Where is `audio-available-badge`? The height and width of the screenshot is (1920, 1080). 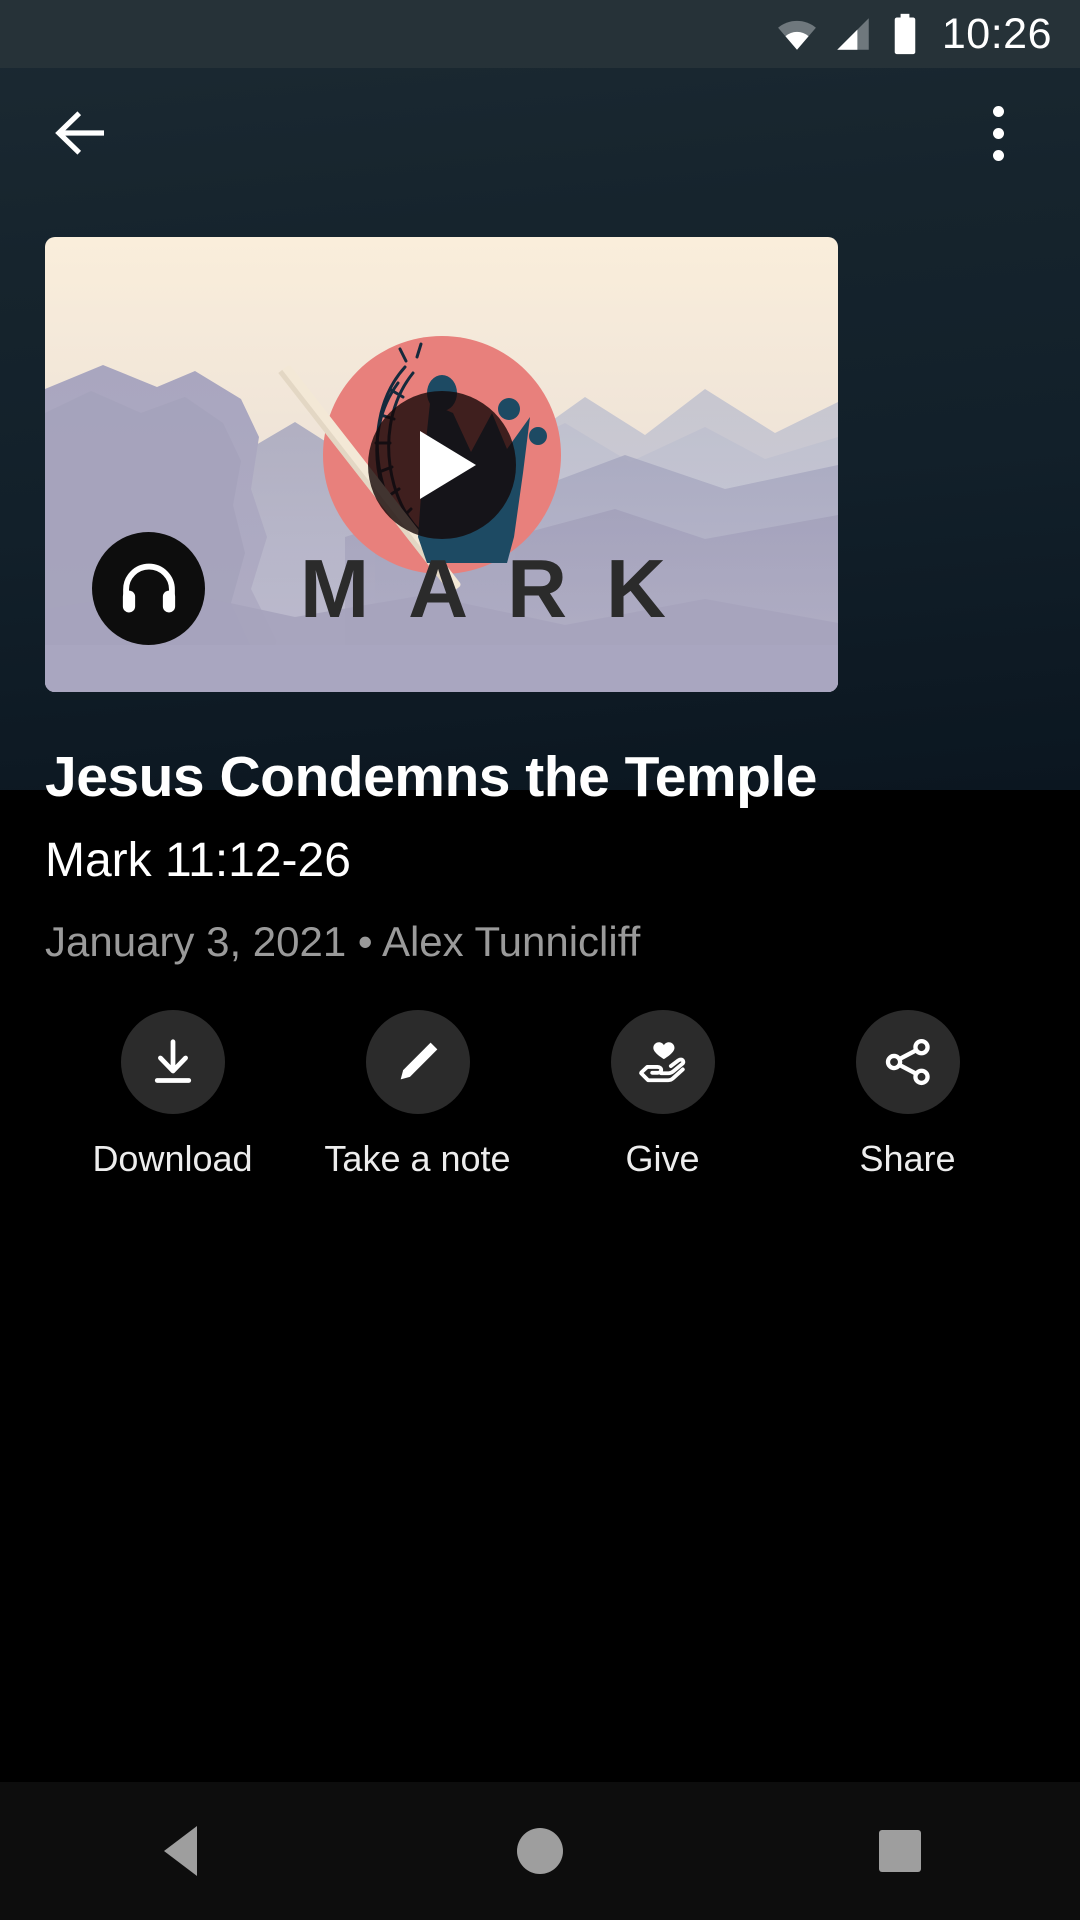 audio-available-badge is located at coordinates (148, 588).